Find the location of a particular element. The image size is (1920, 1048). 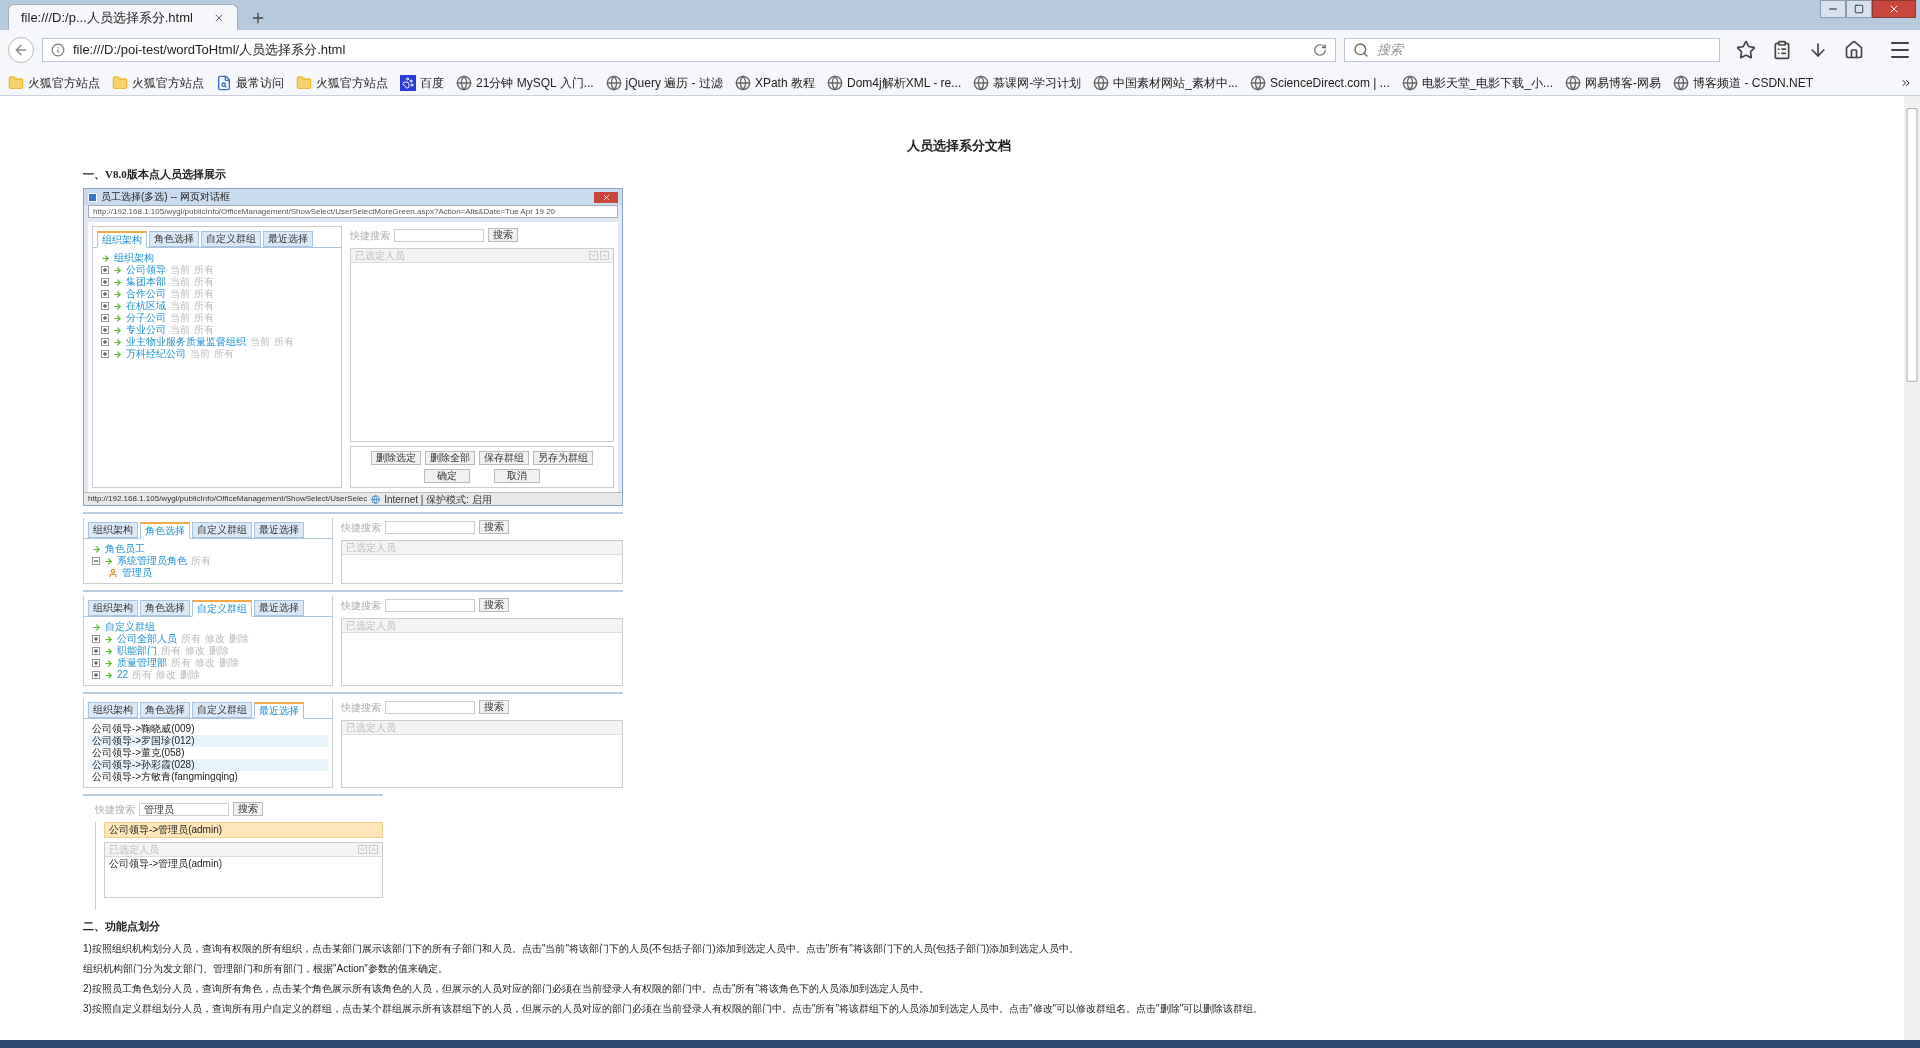

tree-node: 管理员 is located at coordinates (137, 573).